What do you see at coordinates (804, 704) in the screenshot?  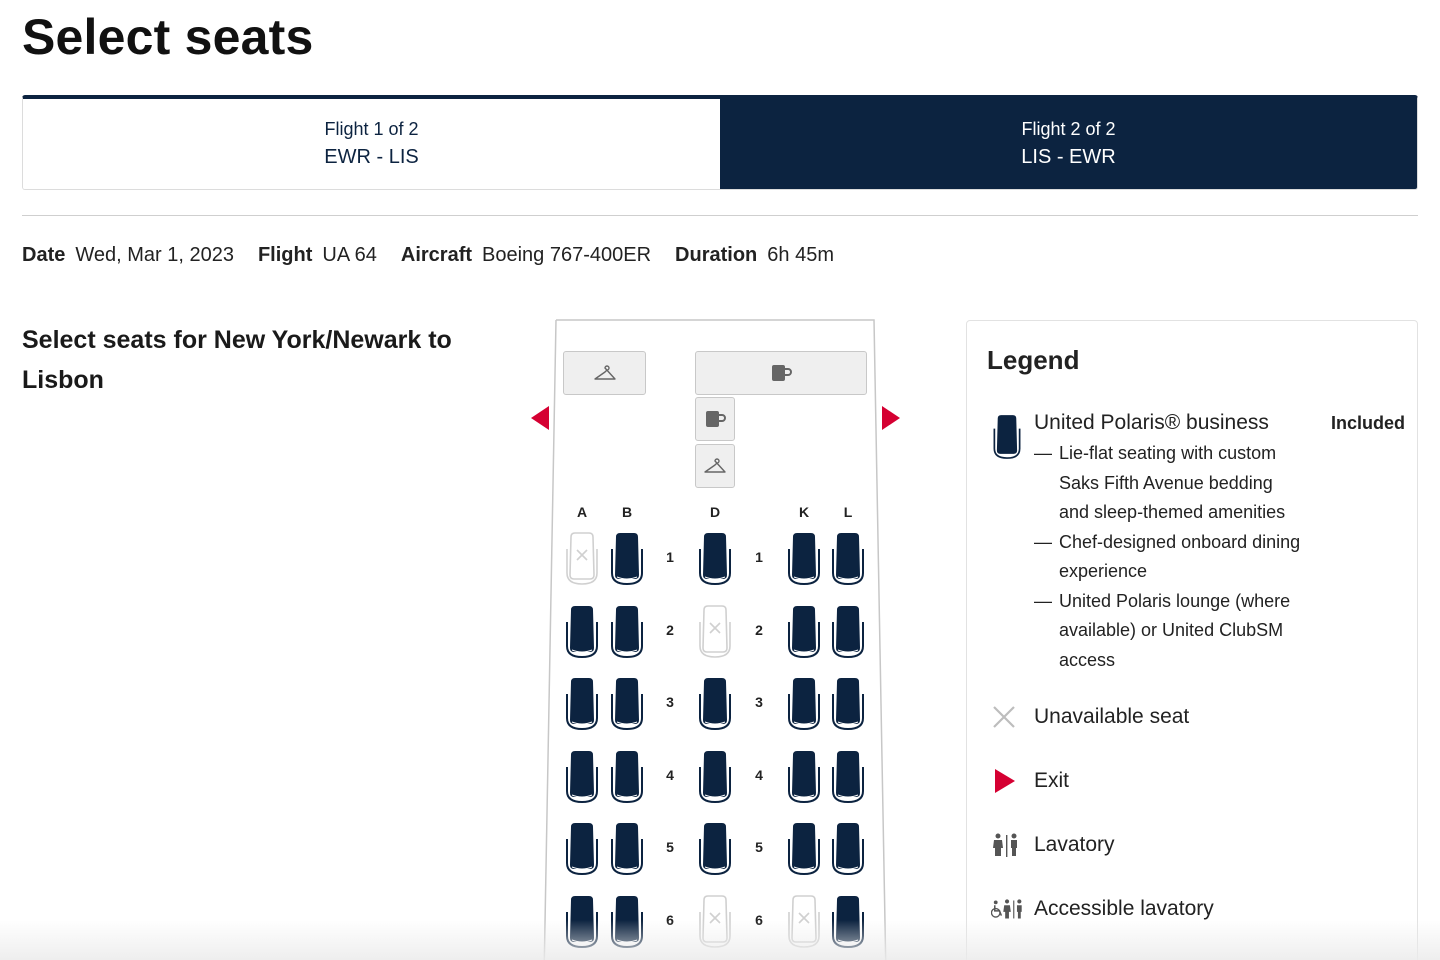 I see `seat-3k` at bounding box center [804, 704].